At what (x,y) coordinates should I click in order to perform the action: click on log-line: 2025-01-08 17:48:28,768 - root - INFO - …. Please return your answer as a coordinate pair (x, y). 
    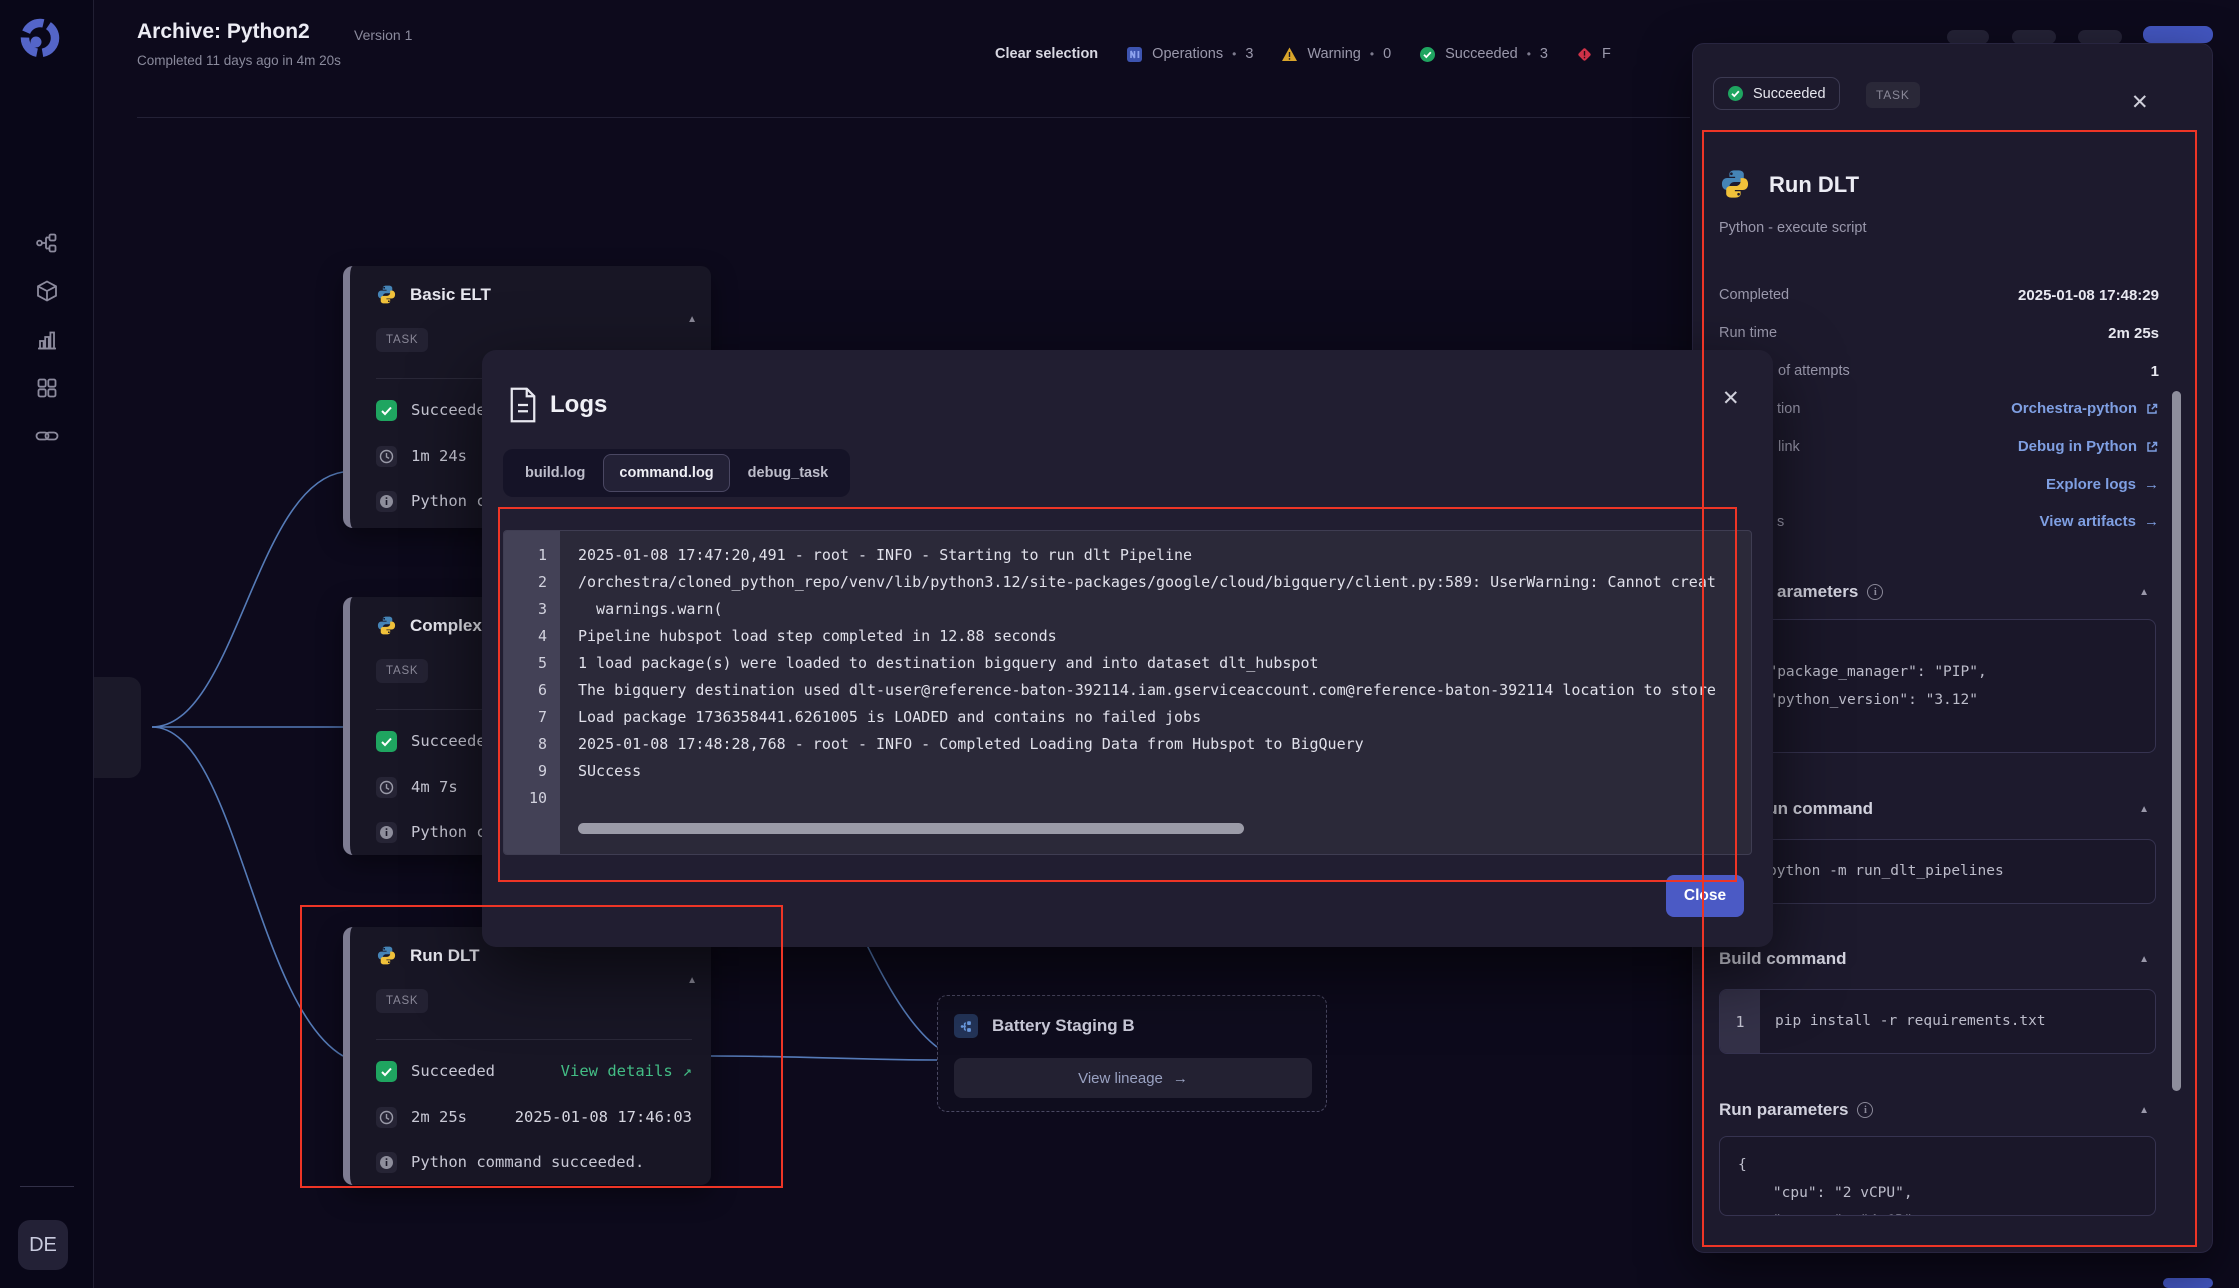
    Looking at the image, I should click on (971, 744).